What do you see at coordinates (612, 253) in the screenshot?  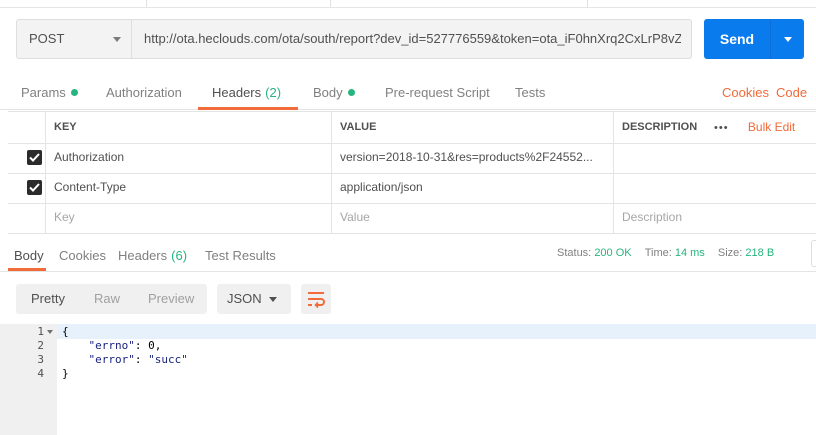 I see `status-value: 200 OK` at bounding box center [612, 253].